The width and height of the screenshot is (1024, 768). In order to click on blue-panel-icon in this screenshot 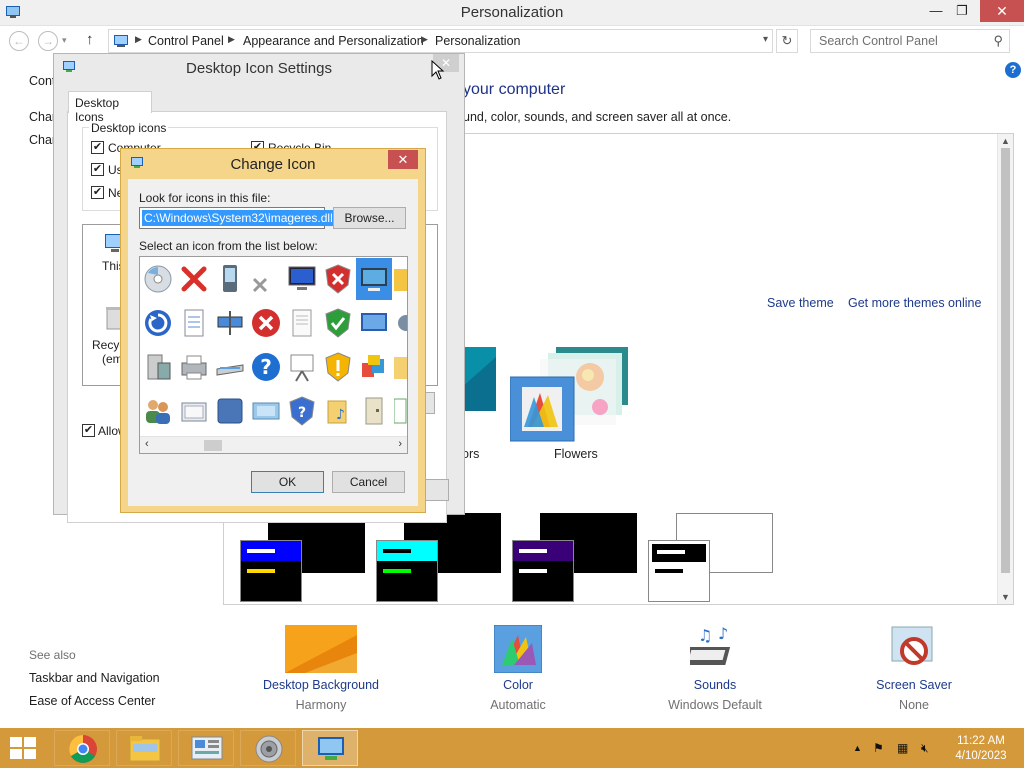, I will do `click(230, 411)`.